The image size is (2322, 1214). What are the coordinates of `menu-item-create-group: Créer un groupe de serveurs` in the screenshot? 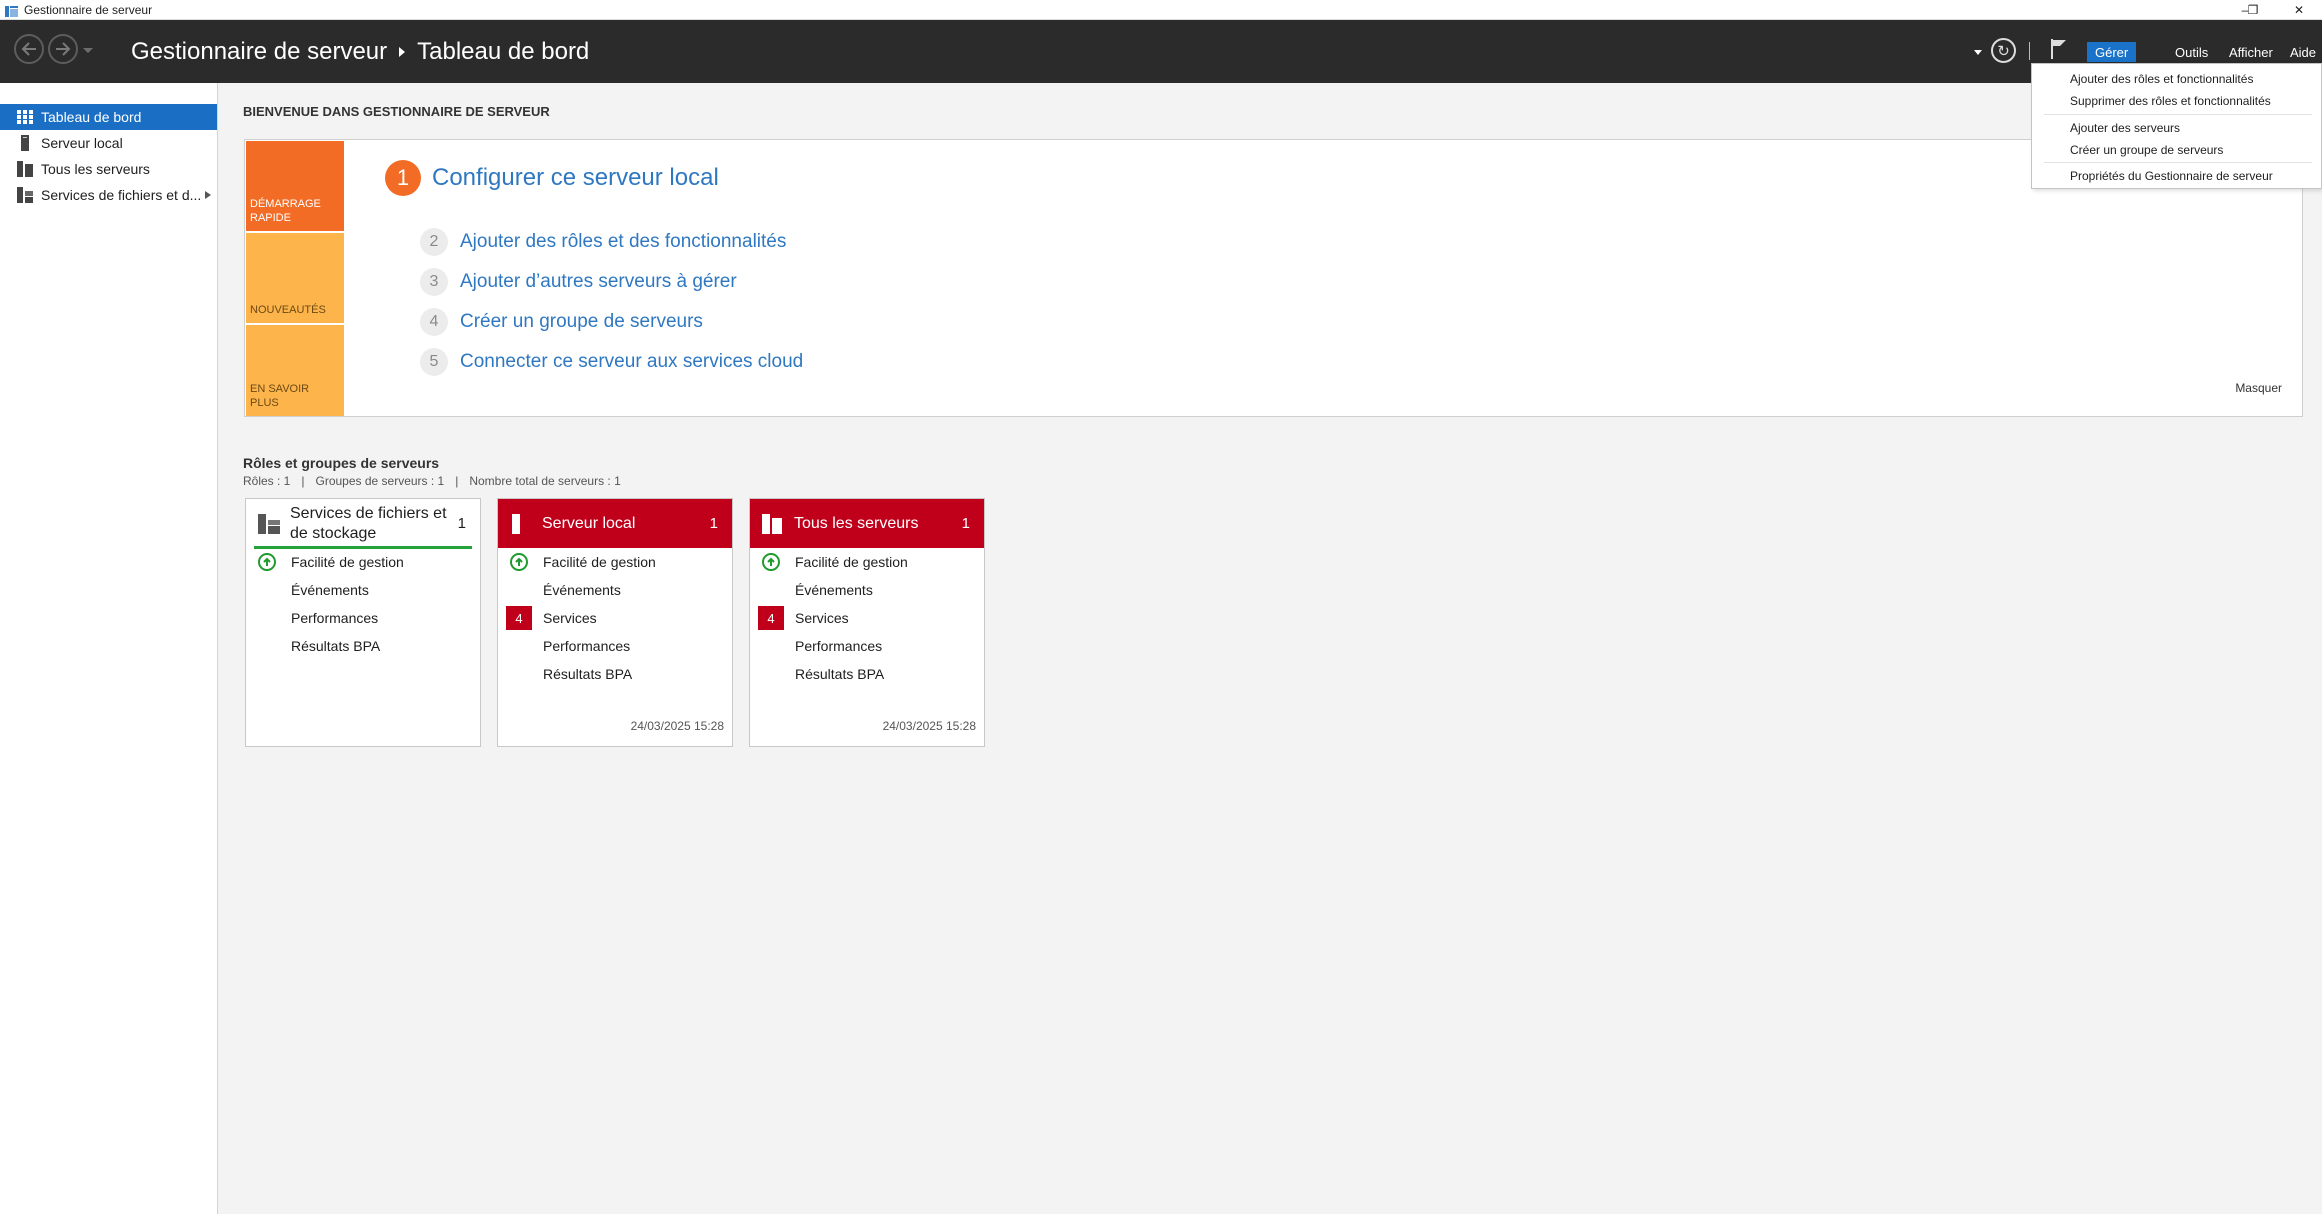 It's located at (2146, 150).